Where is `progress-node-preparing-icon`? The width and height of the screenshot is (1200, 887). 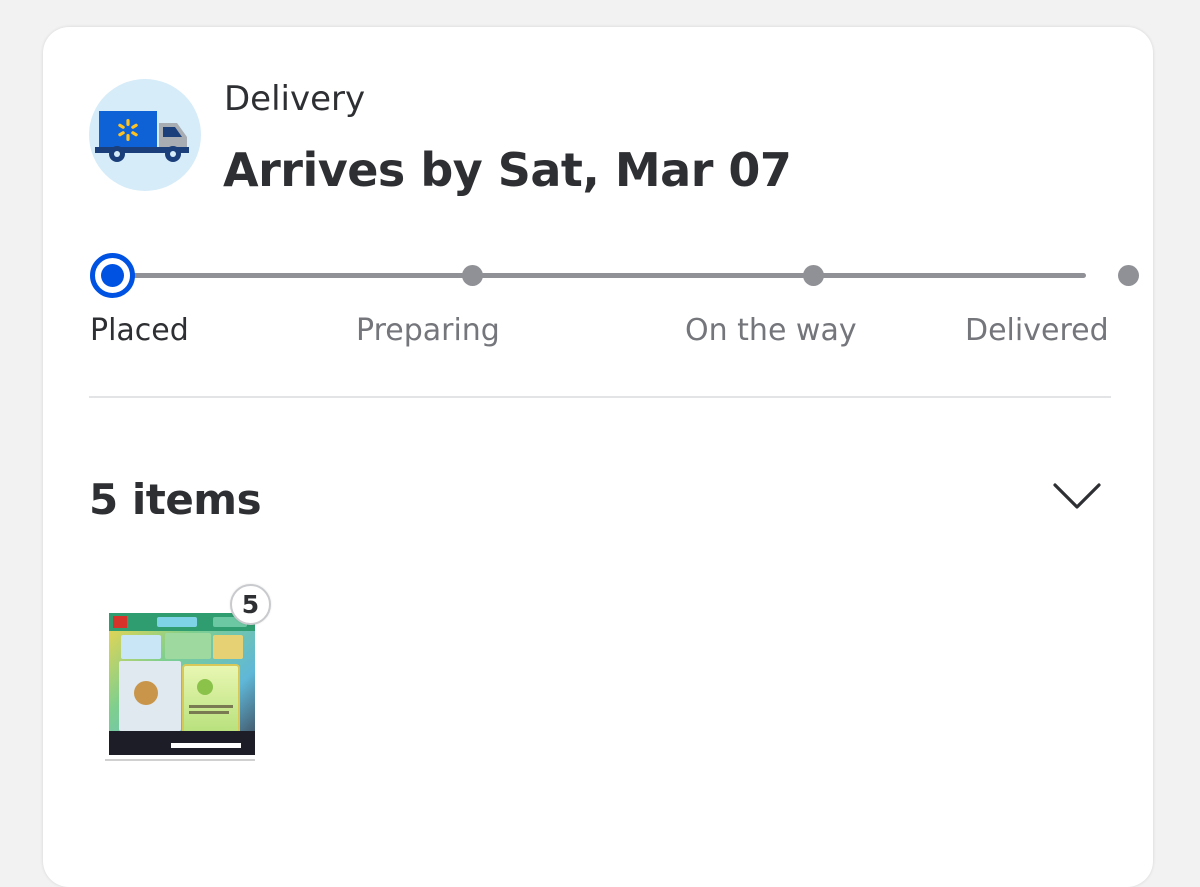 progress-node-preparing-icon is located at coordinates (472, 275).